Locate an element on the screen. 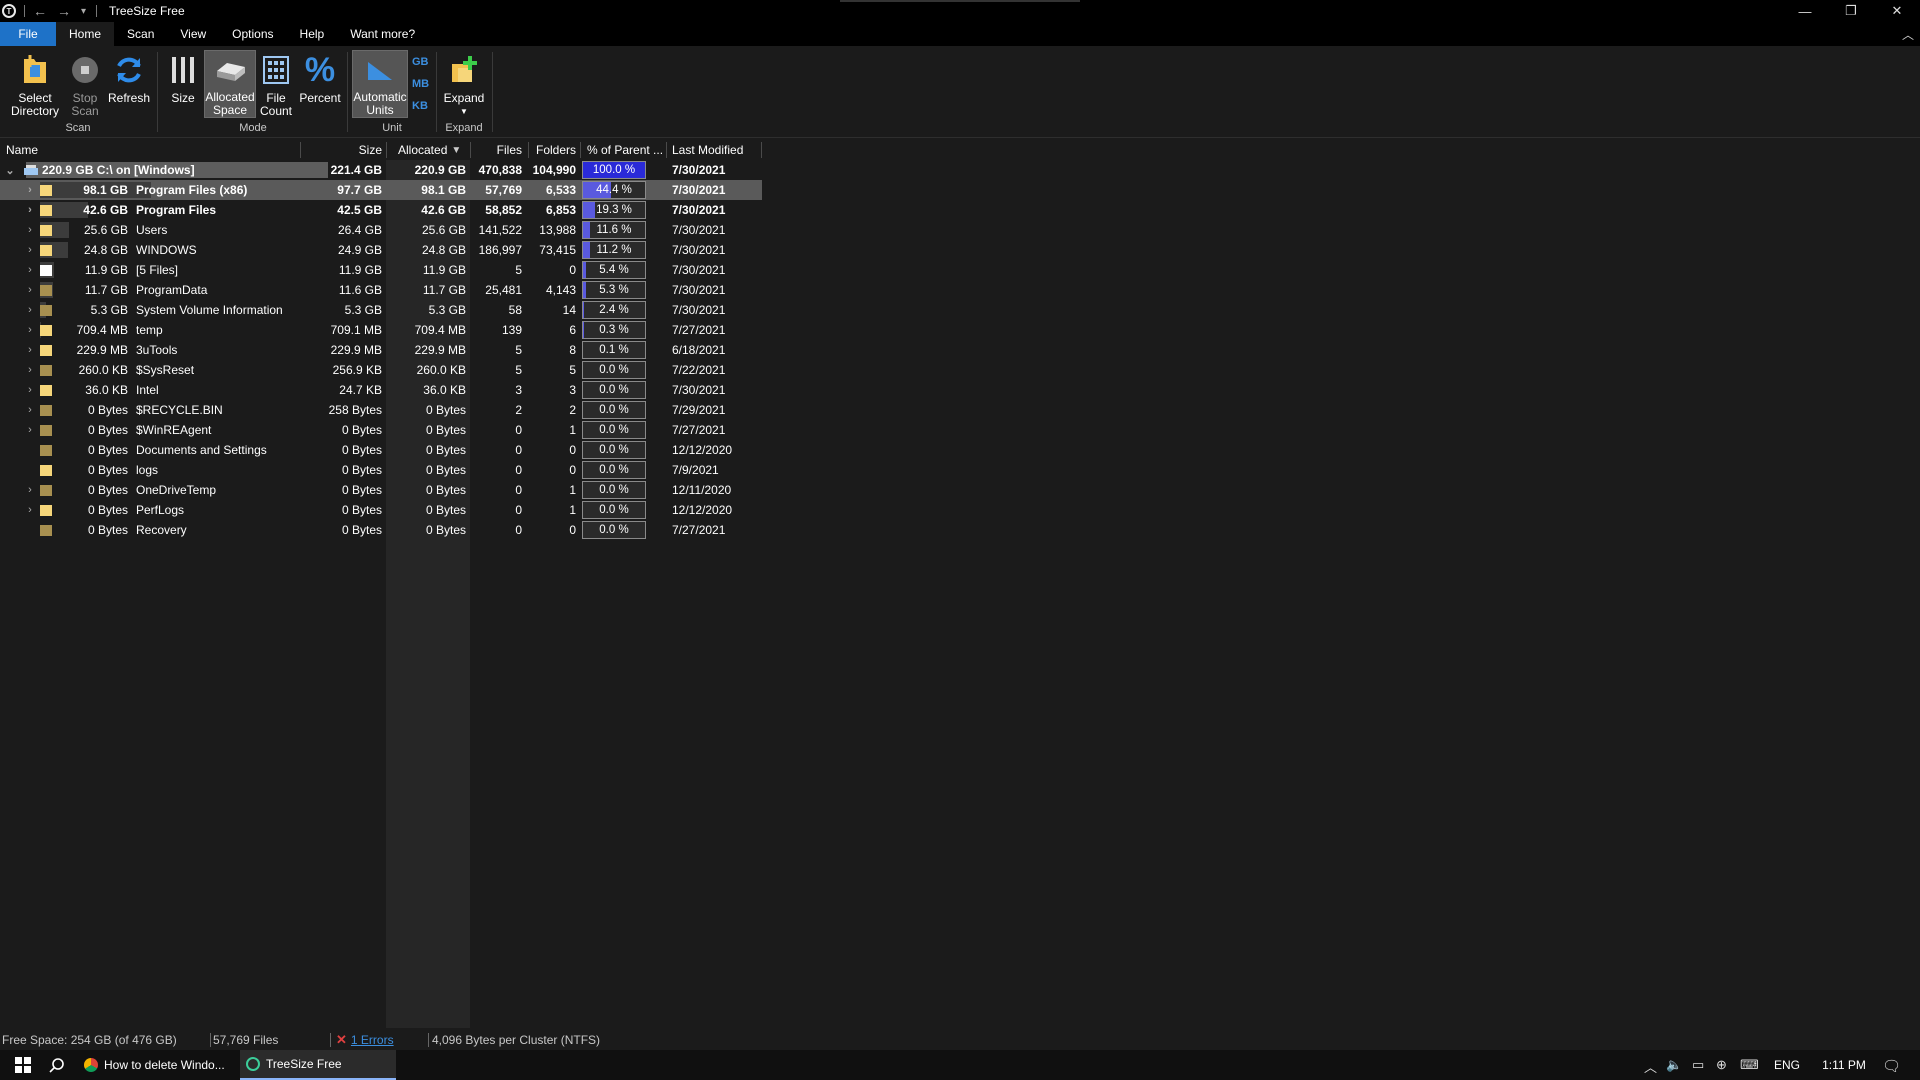  collapse-ribbon-icon: ︿ is located at coordinates (1908, 34).